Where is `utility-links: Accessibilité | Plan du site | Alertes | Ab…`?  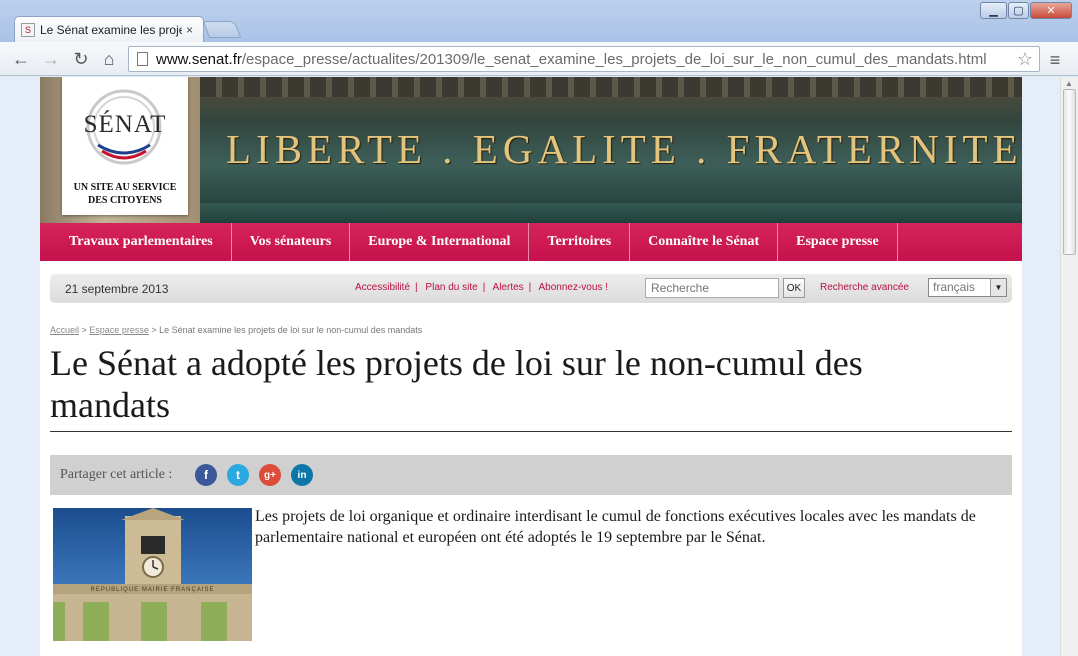 utility-links: Accessibilité | Plan du site | Alertes | Ab… is located at coordinates (481, 287).